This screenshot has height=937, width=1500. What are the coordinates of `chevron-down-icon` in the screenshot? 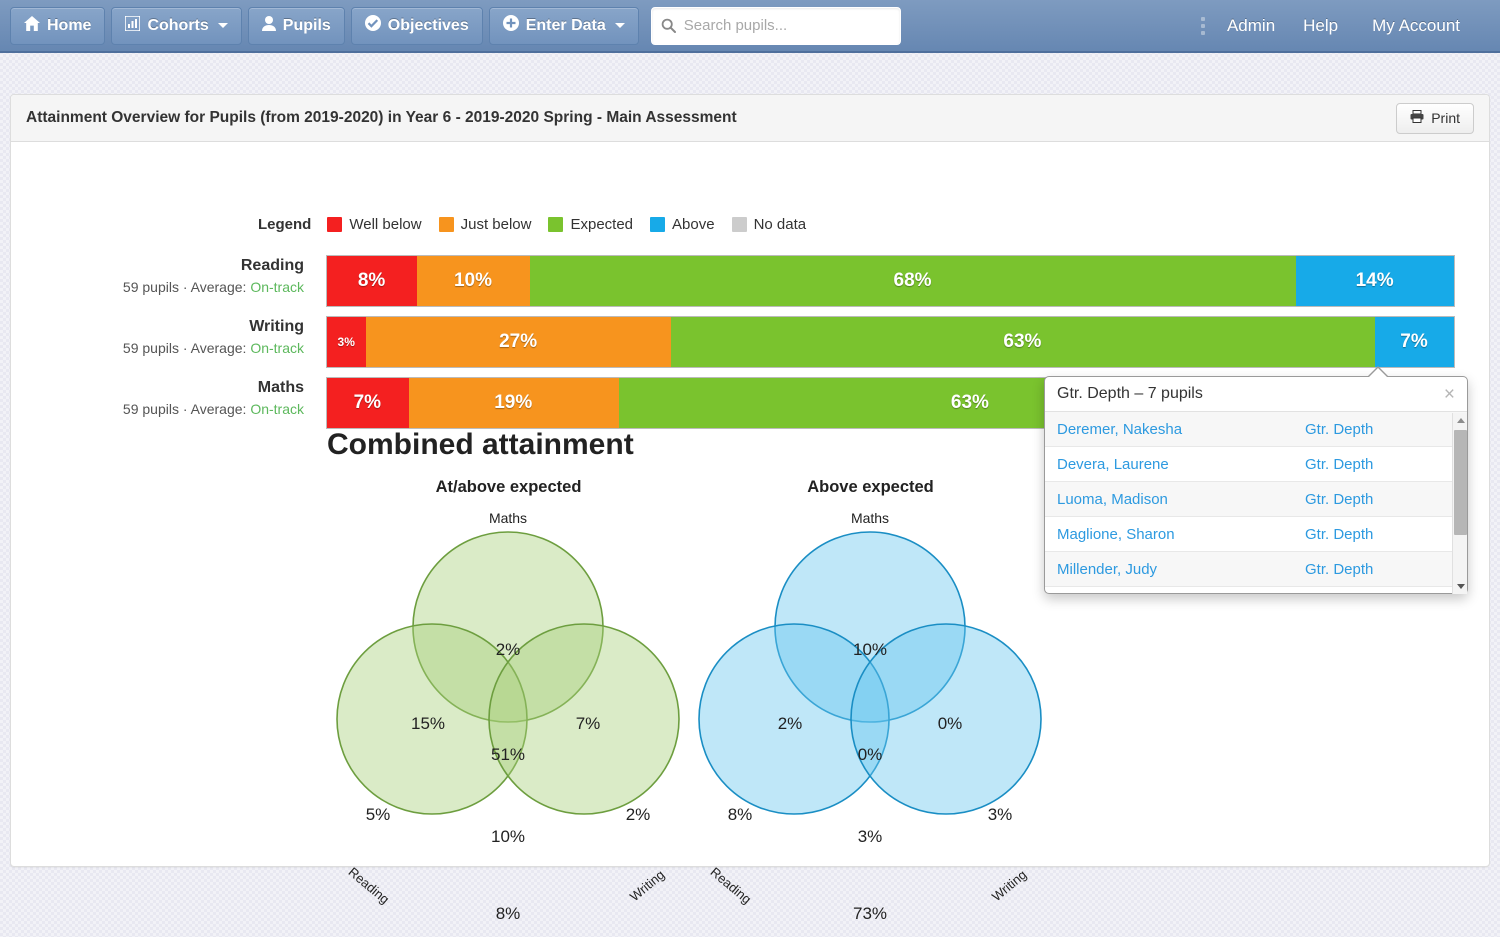 It's located at (619, 25).